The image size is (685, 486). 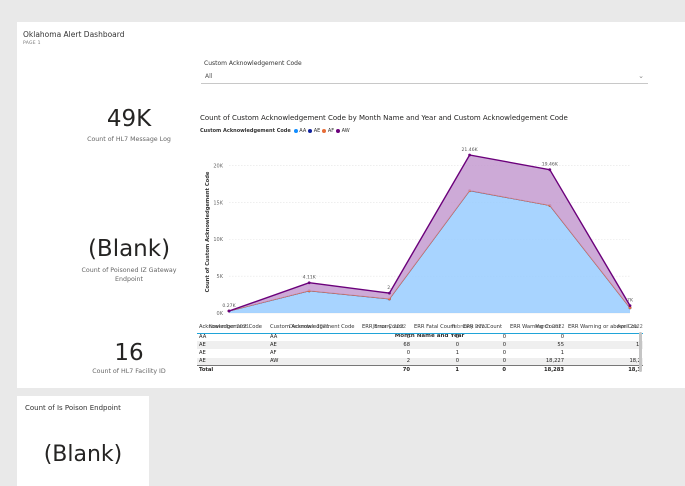 What do you see at coordinates (314, 361) in the screenshot?
I see `table-cell: AW` at bounding box center [314, 361].